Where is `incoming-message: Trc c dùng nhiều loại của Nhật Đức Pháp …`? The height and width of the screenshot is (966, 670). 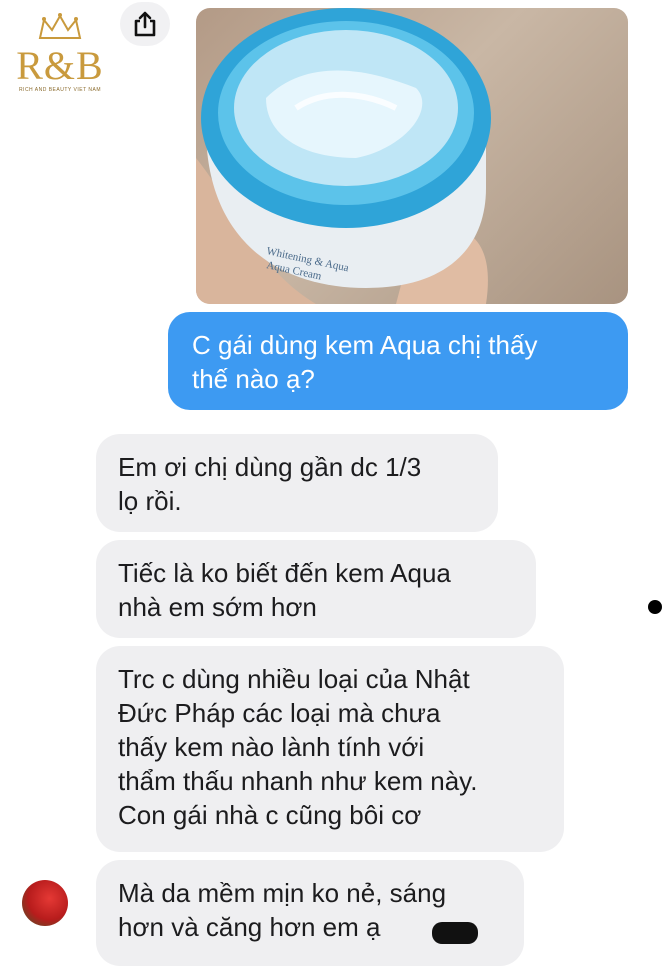
incoming-message: Trc c dùng nhiều loại của Nhật Đức Pháp … is located at coordinates (330, 749).